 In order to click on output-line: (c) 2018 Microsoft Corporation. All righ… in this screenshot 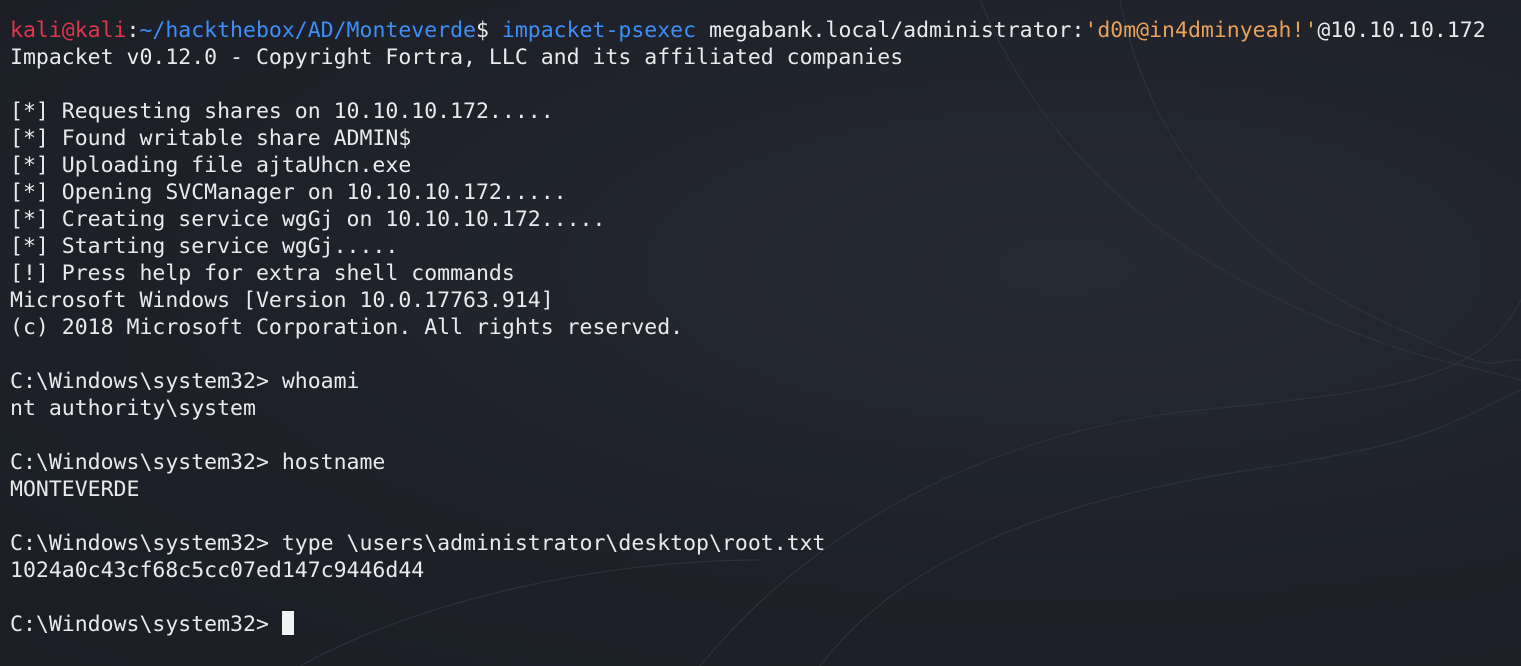, I will do `click(347, 327)`.